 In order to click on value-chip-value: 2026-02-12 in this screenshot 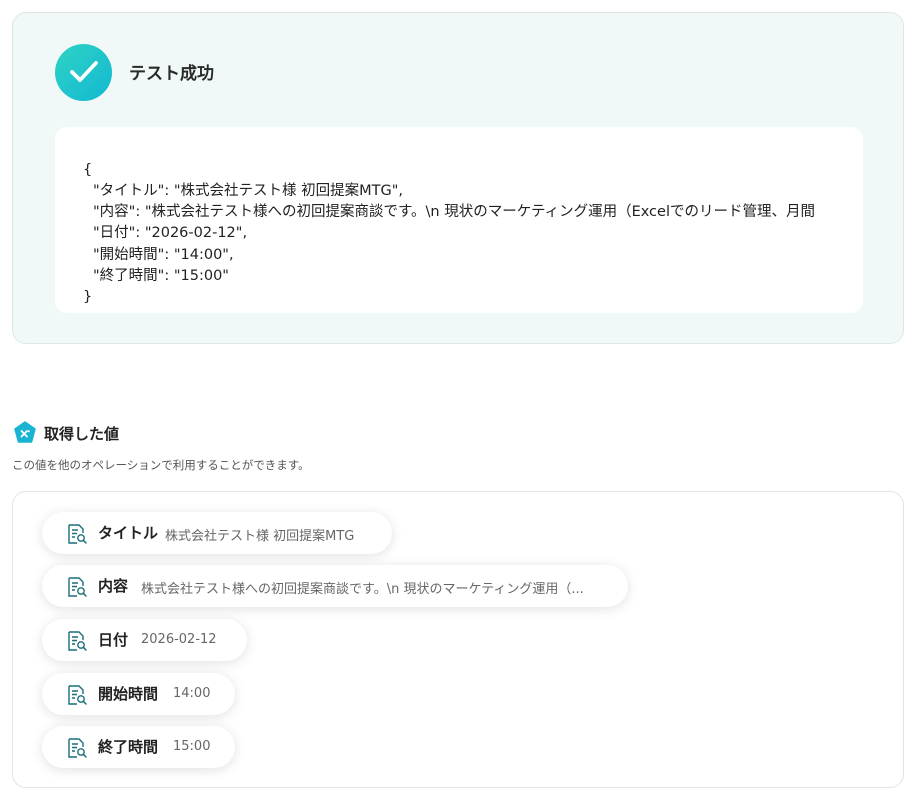, I will do `click(179, 639)`.